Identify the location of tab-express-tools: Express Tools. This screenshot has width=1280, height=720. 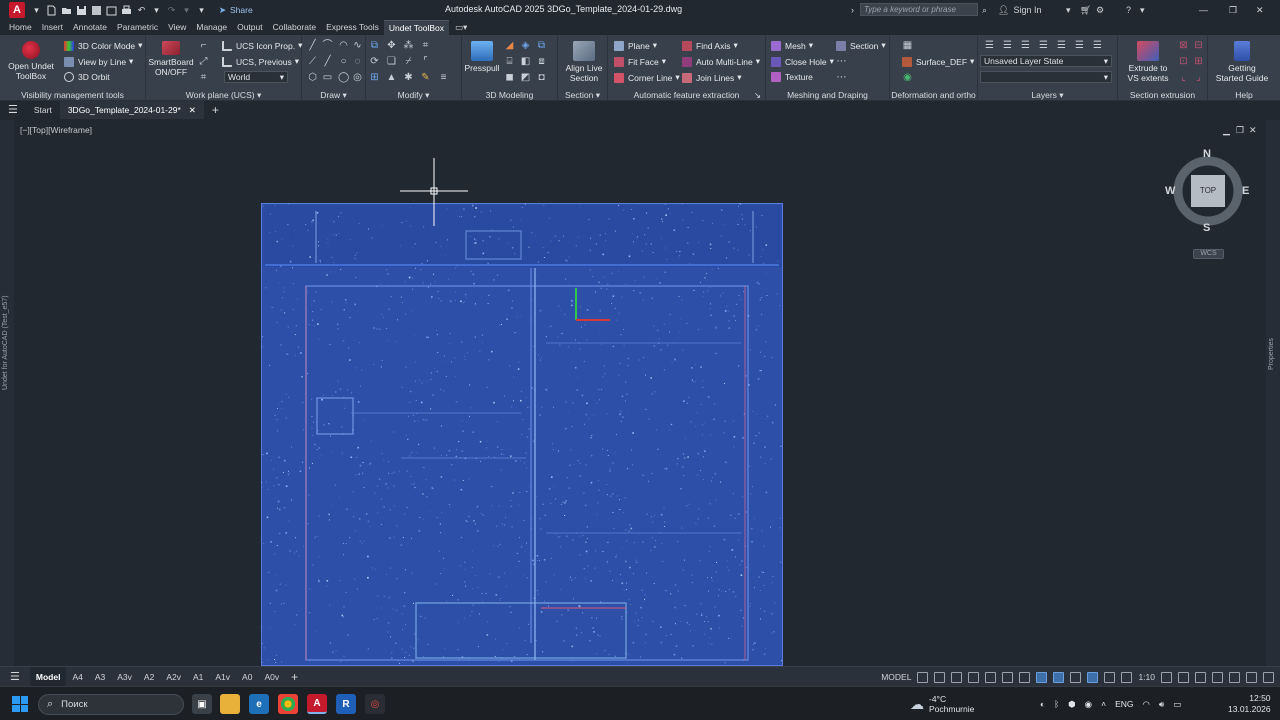
(352, 27).